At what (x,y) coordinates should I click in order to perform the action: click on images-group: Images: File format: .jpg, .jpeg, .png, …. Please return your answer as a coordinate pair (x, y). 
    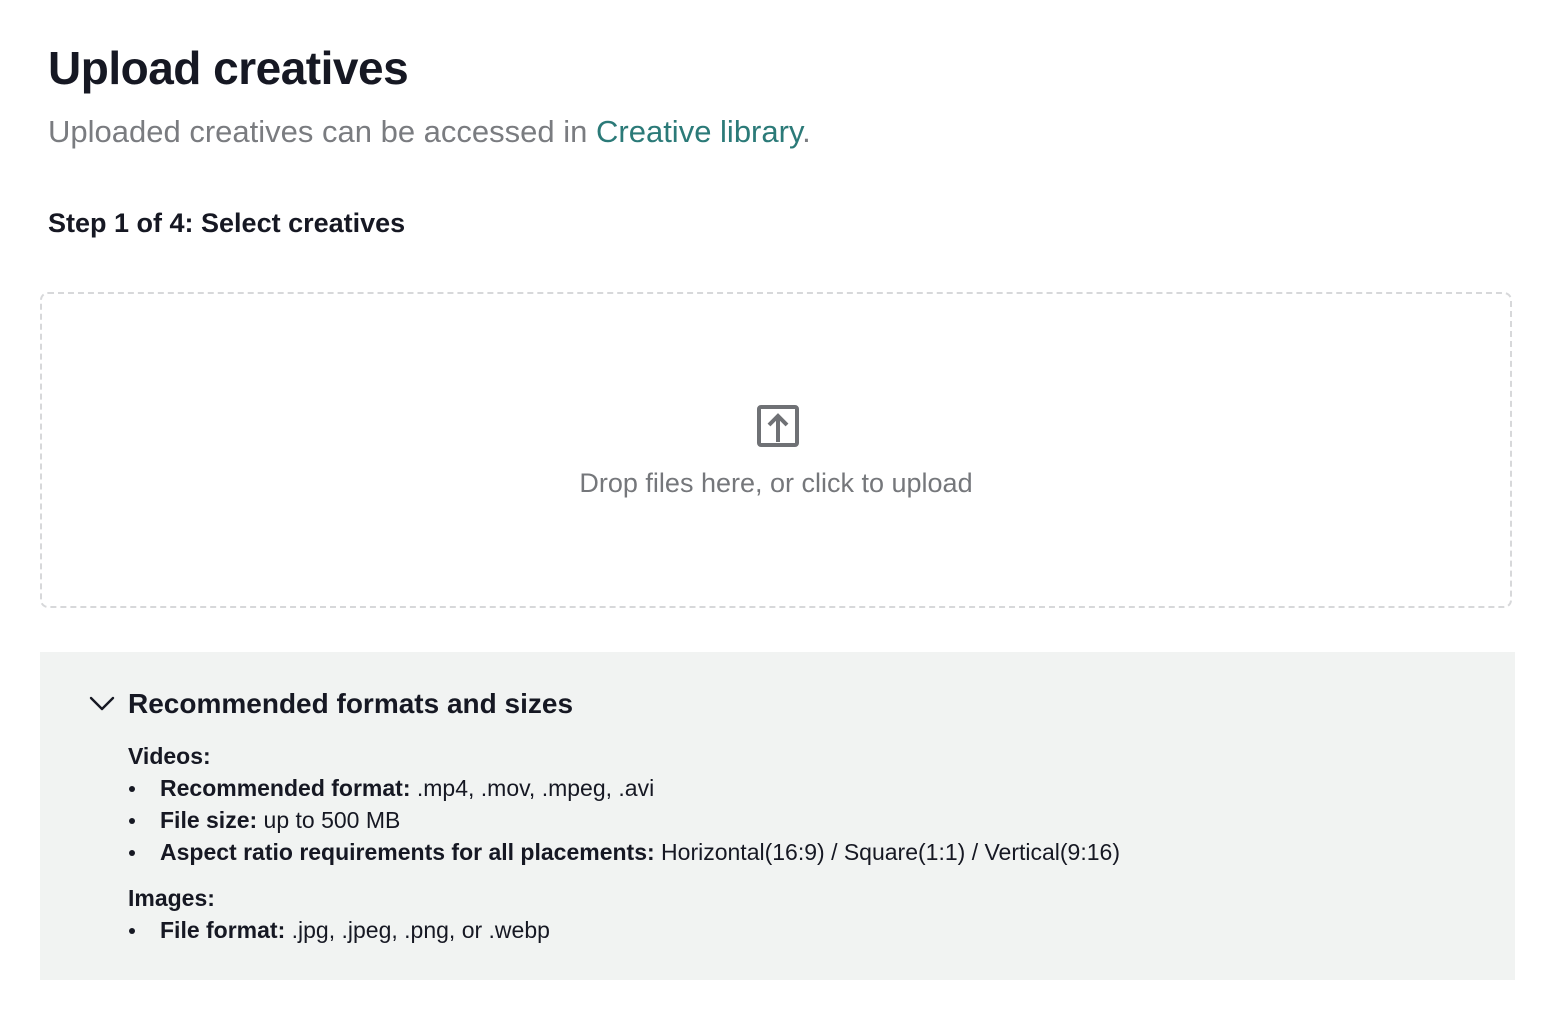
    Looking at the image, I should click on (624, 914).